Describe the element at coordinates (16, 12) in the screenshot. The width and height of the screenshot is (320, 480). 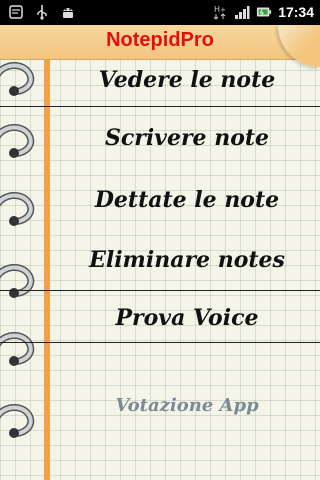
I see `notification-icon` at that location.